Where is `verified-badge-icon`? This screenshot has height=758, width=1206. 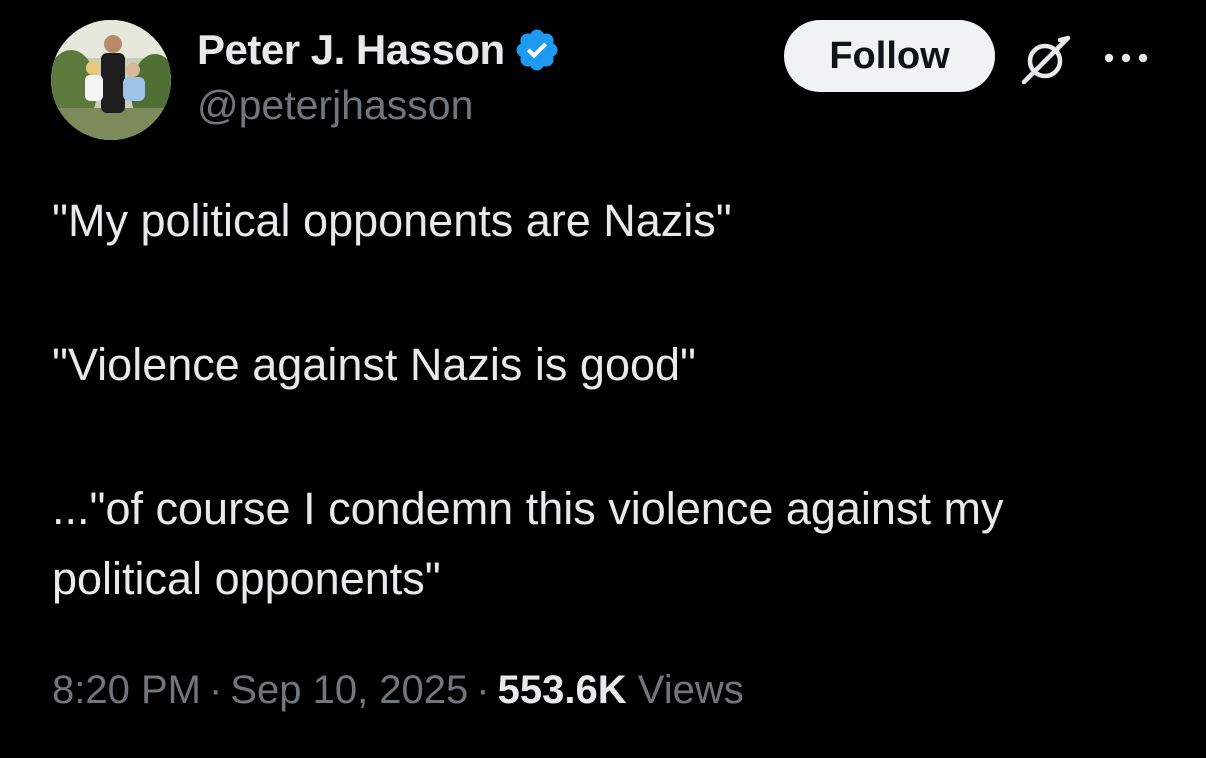 verified-badge-icon is located at coordinates (537, 50).